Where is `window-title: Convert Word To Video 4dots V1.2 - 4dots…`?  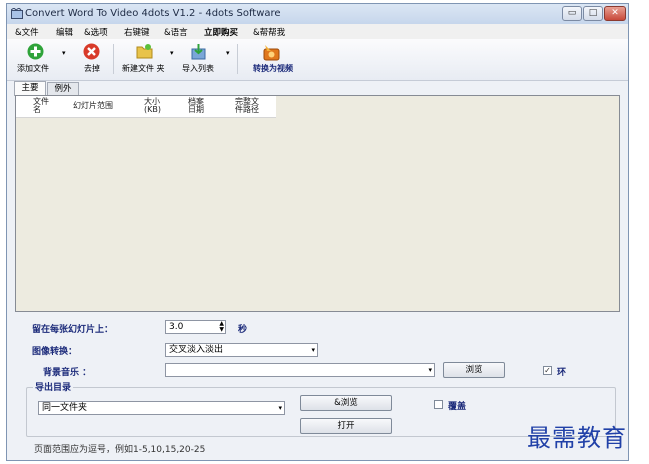 window-title: Convert Word To Video 4dots V1.2 - 4dots… is located at coordinates (153, 13).